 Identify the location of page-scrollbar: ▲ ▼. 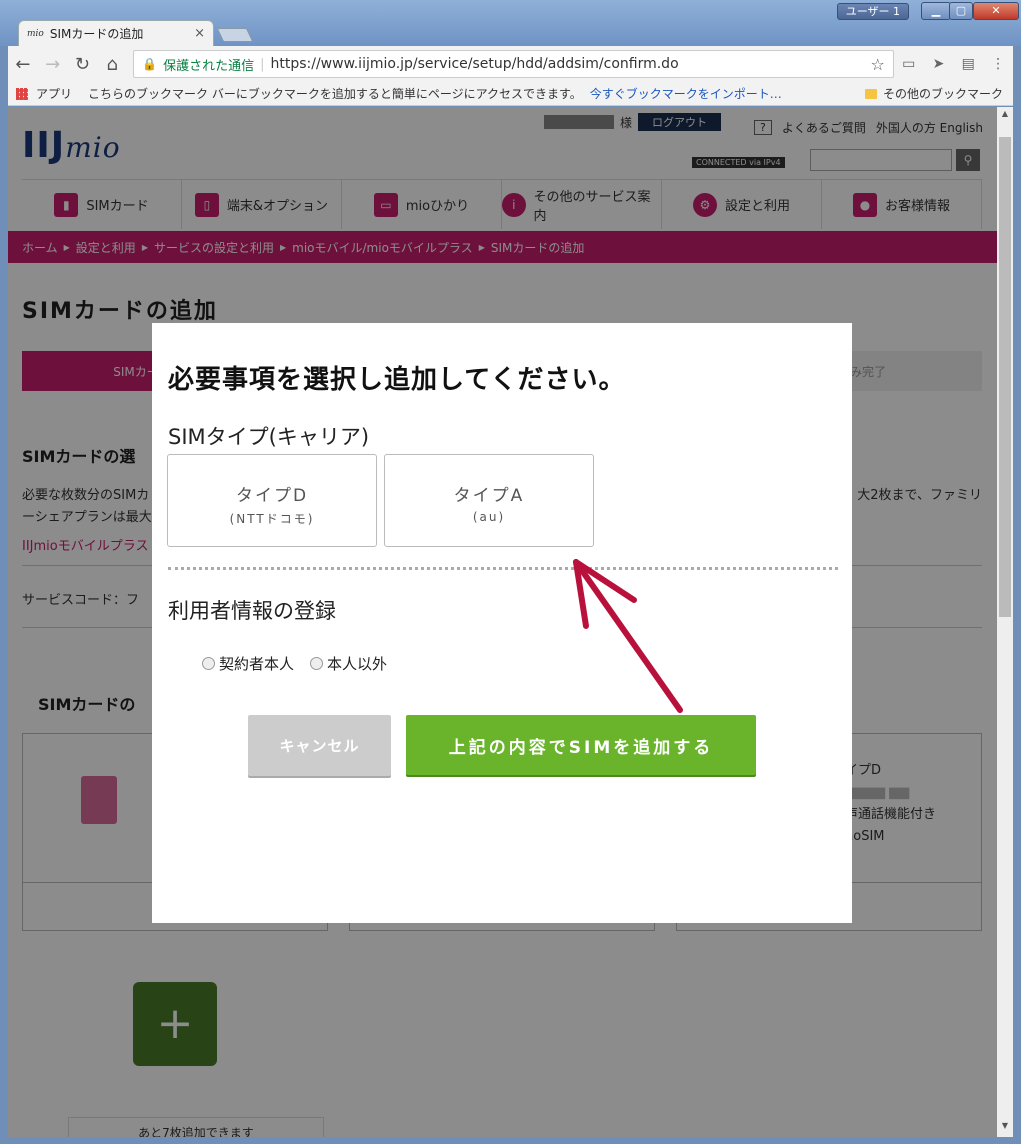
(1005, 622).